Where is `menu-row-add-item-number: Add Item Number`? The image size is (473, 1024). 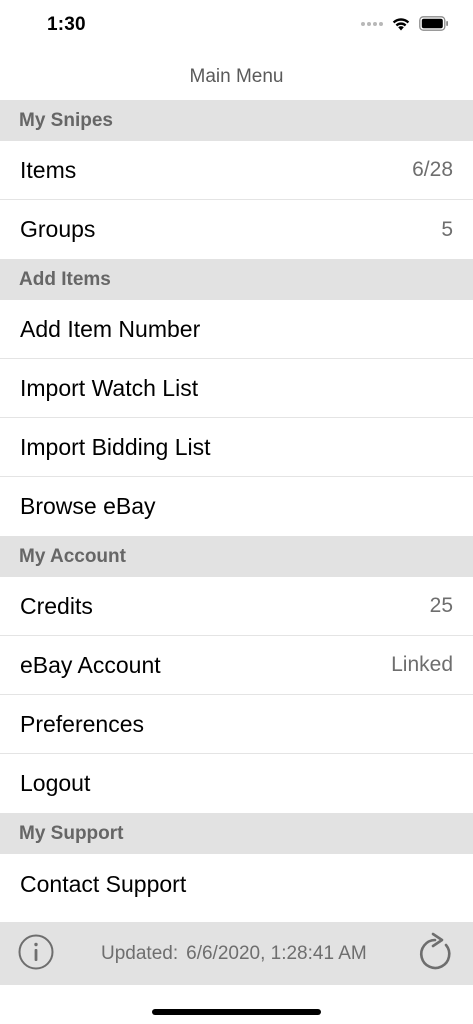 menu-row-add-item-number: Add Item Number is located at coordinates (236, 329).